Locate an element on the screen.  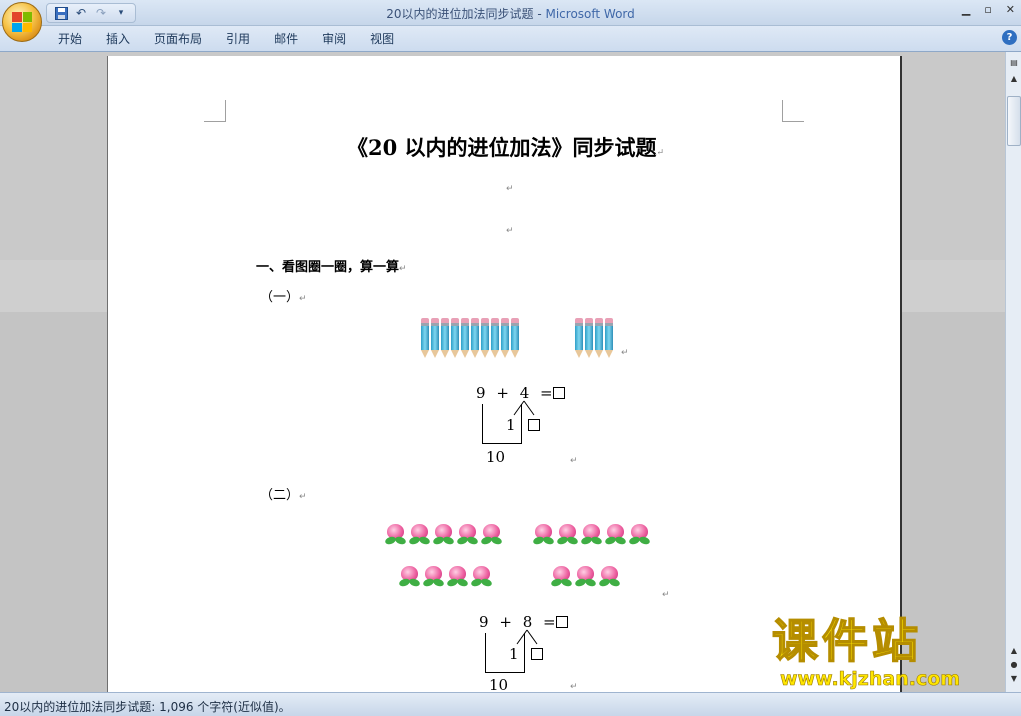
eq1-split-part: 1 is located at coordinates (511, 425).